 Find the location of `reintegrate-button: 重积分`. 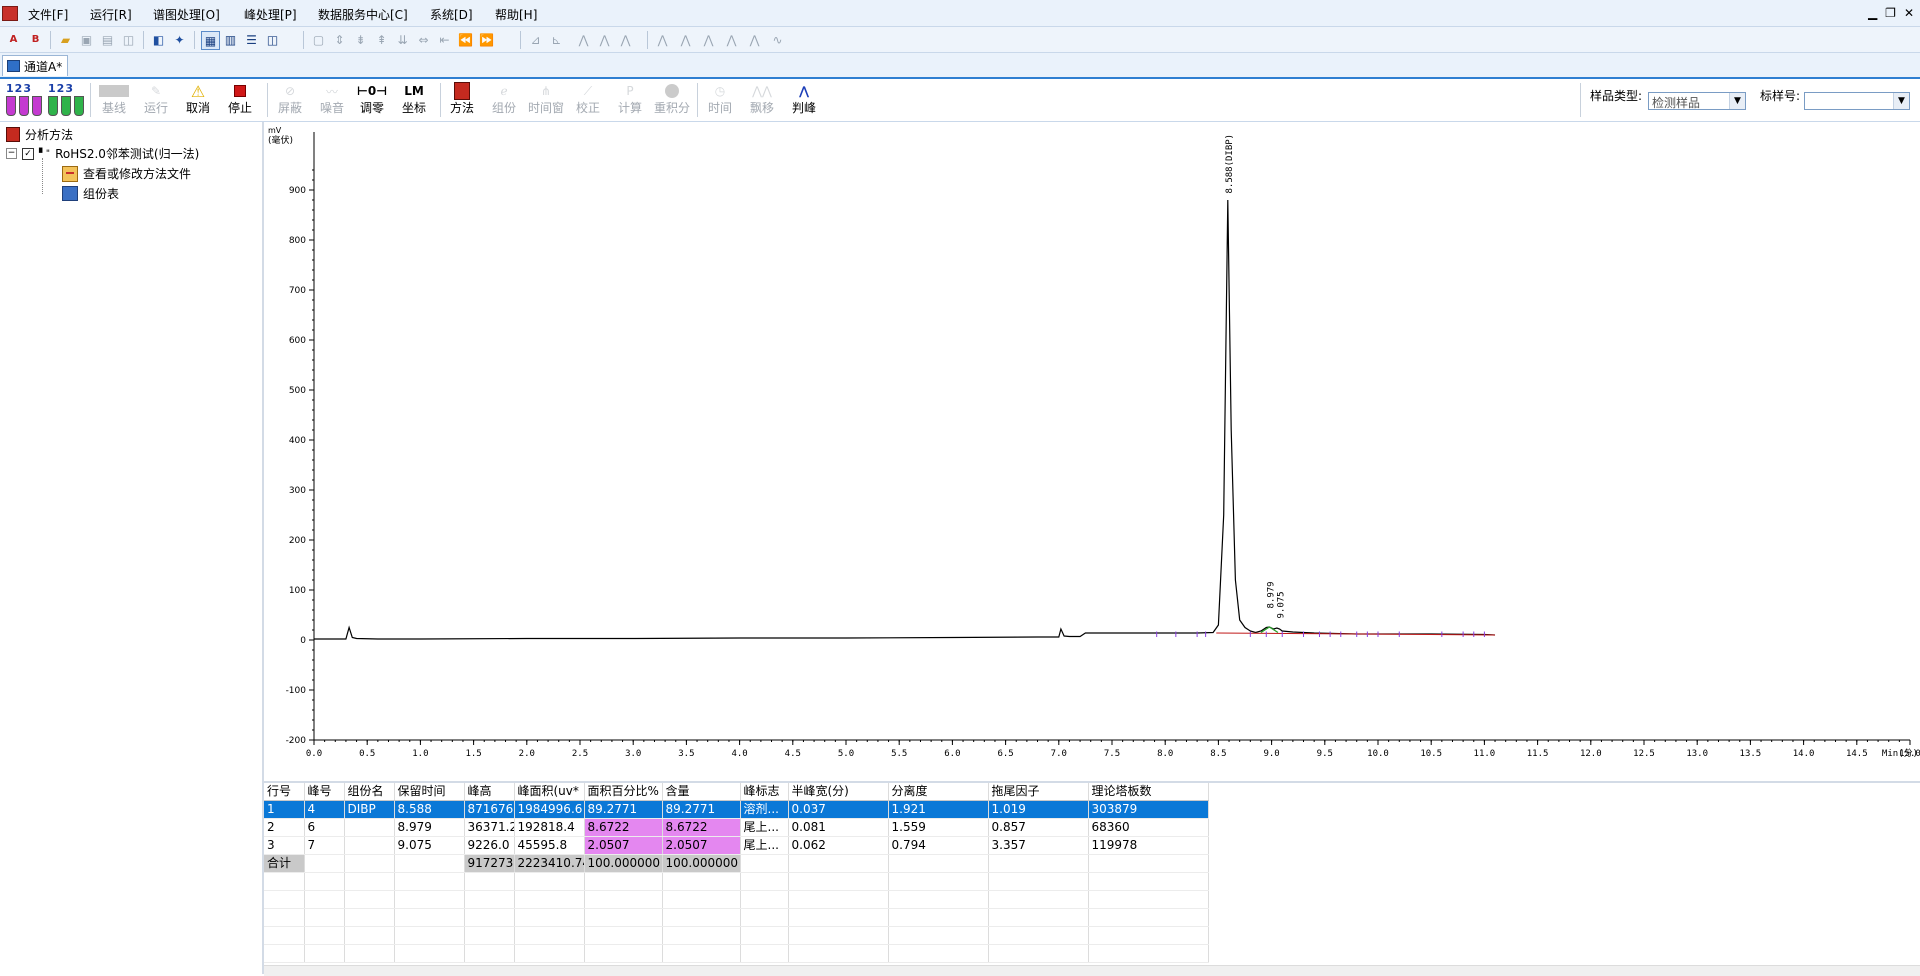

reintegrate-button: 重积分 is located at coordinates (672, 100).